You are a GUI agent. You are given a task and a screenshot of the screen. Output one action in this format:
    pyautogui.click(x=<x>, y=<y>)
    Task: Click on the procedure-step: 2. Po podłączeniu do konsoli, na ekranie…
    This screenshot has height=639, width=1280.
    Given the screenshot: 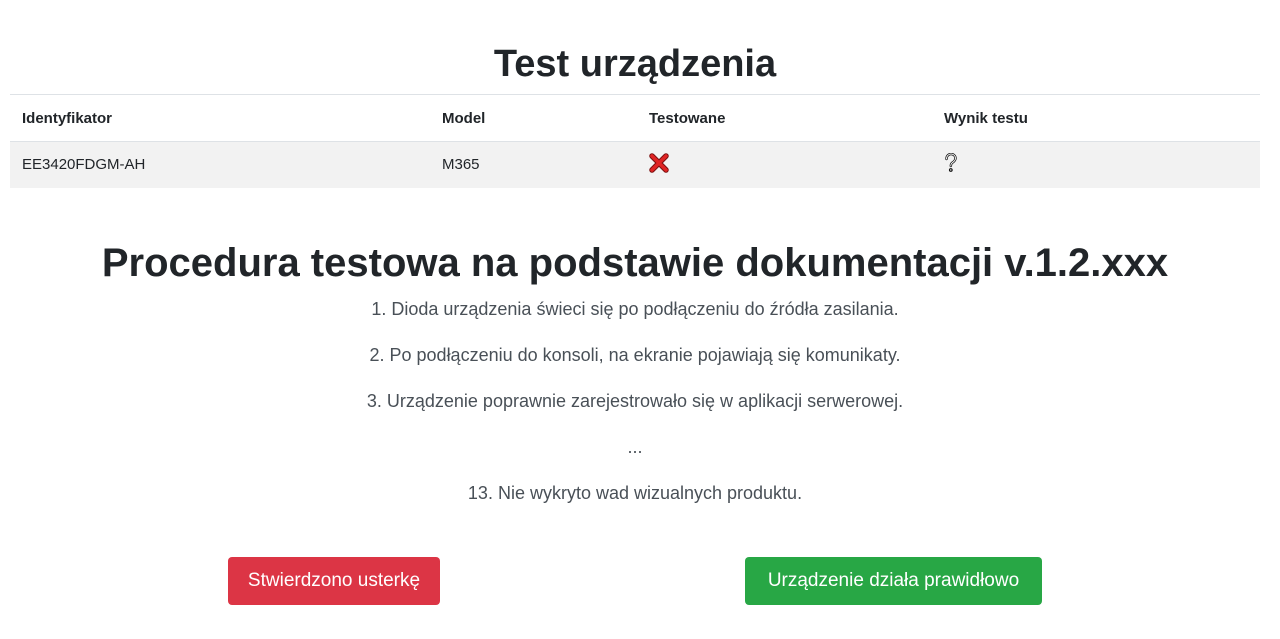 What is the action you would take?
    pyautogui.click(x=635, y=355)
    